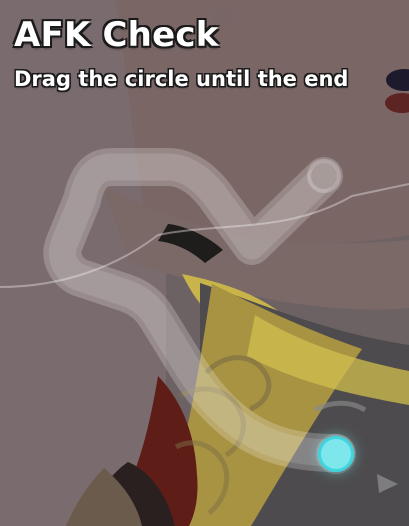 The width and height of the screenshot is (409, 526). Describe the element at coordinates (336, 454) in the screenshot. I see `drag-circle-icon` at that location.